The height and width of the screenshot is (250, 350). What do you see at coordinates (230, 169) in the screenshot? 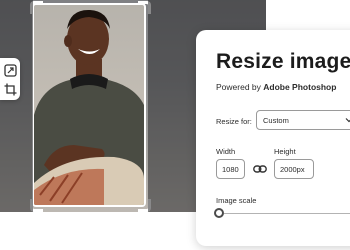
I see `width-field: 1080` at bounding box center [230, 169].